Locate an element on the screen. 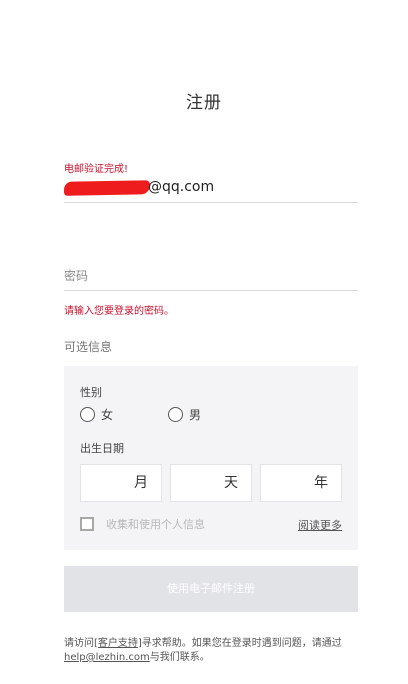 The width and height of the screenshot is (408, 684). read-more-link: 阅读更多 is located at coordinates (320, 525).